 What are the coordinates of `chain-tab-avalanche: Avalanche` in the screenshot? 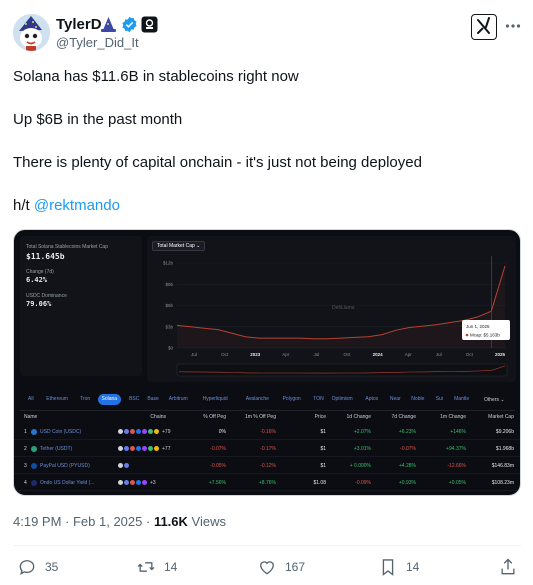 It's located at (257, 399).